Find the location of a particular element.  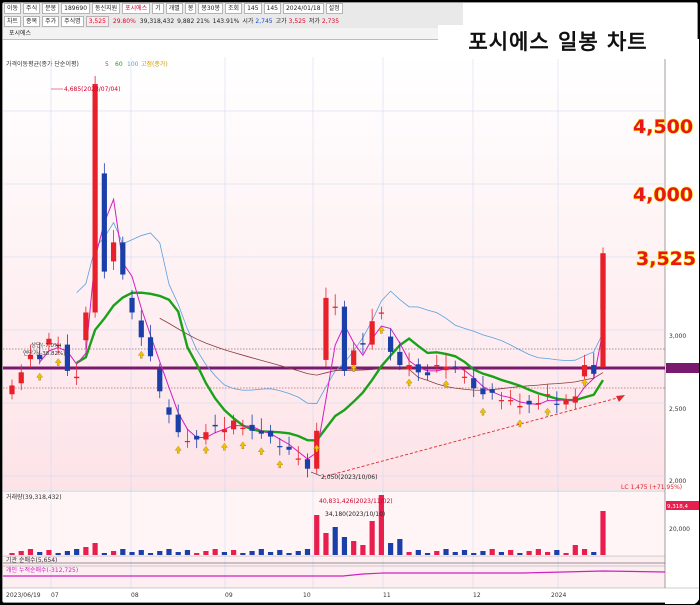

toolbar-item: 봉 is located at coordinates (190, 8).